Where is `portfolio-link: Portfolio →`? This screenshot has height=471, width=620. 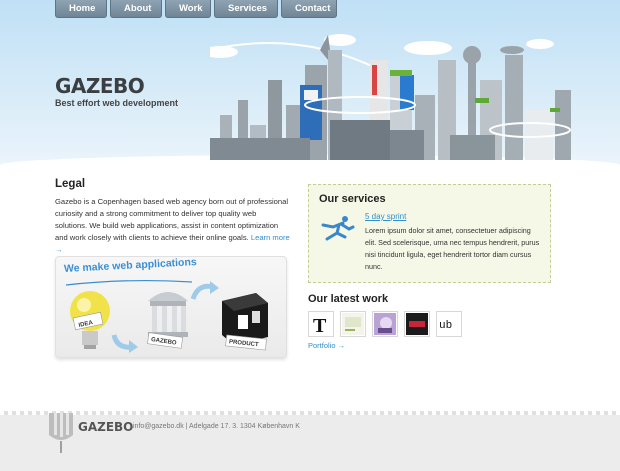 portfolio-link: Portfolio → is located at coordinates (326, 345).